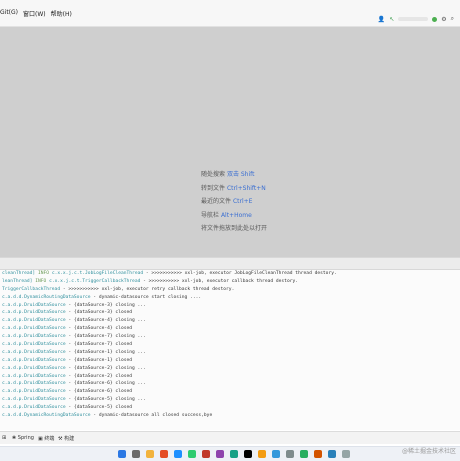  I want to click on log-message: - {dataSource-4} closed, so click(99, 329).